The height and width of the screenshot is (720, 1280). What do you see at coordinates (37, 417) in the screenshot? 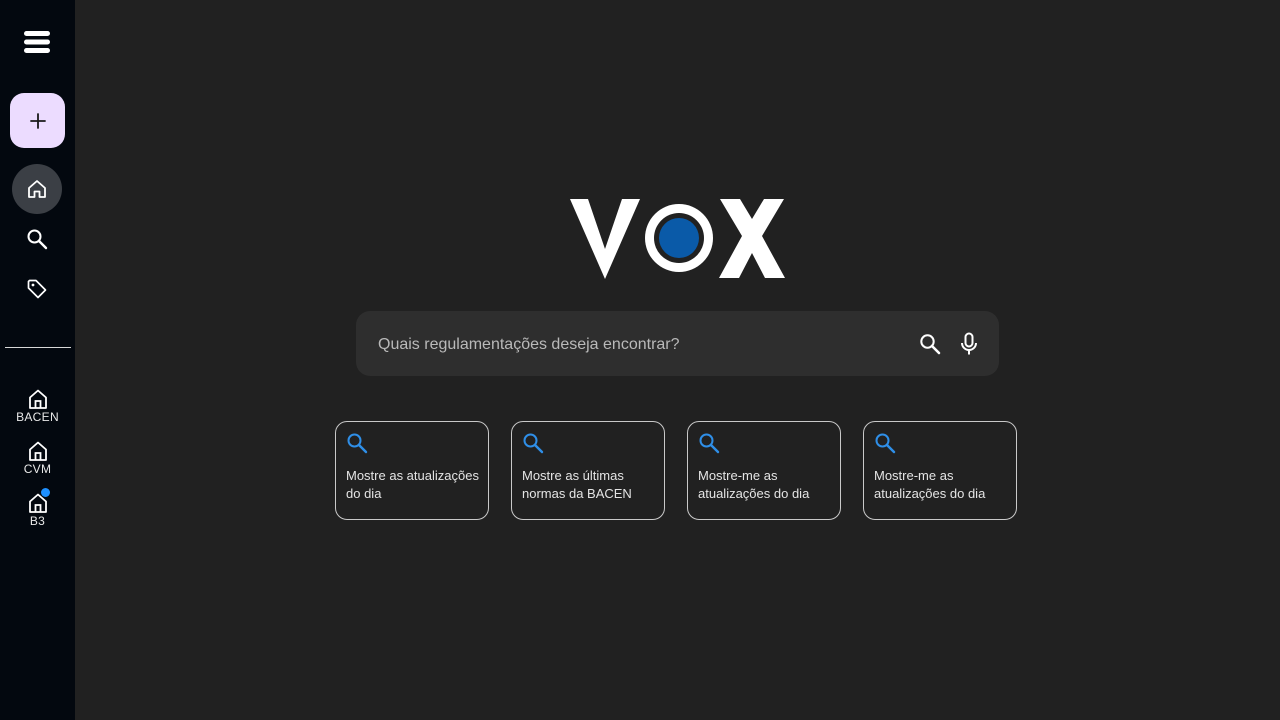
I see `org-label-bacen: BACEN` at bounding box center [37, 417].